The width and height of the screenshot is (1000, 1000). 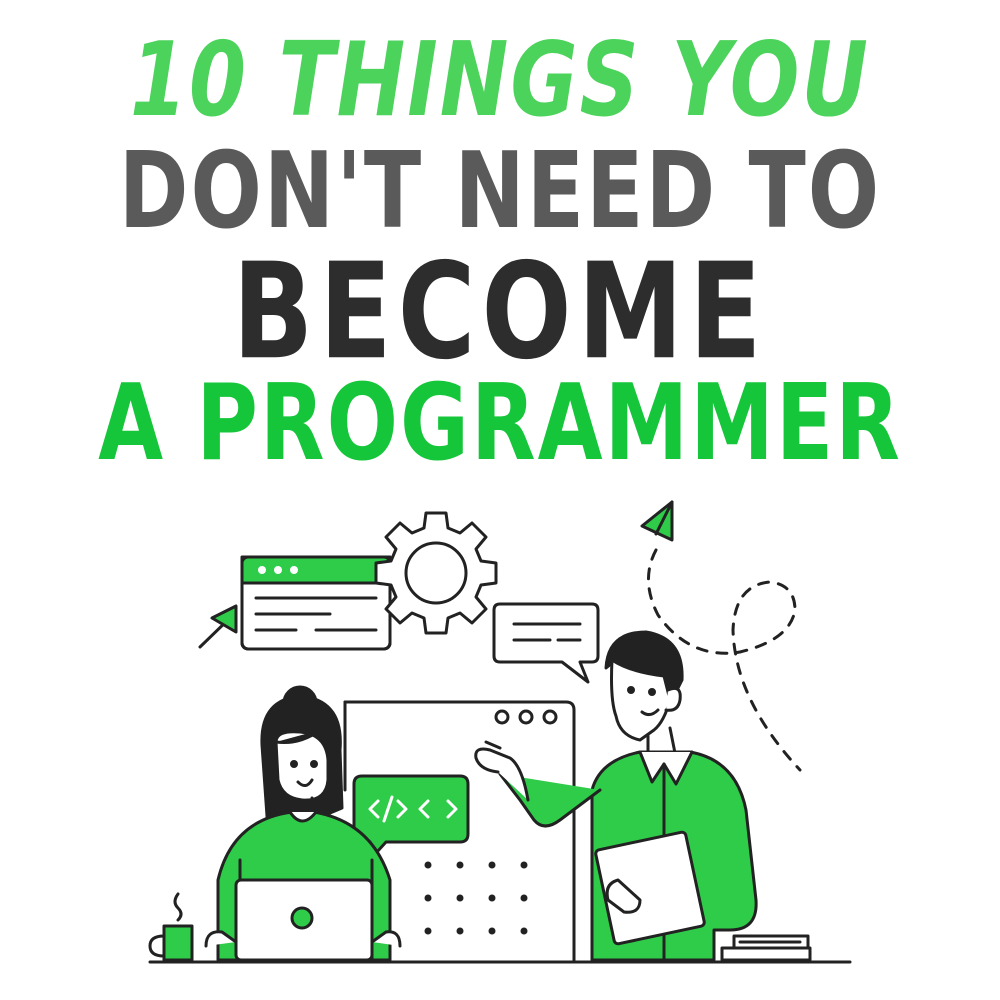 I want to click on screen-panel, so click(x=459, y=831).